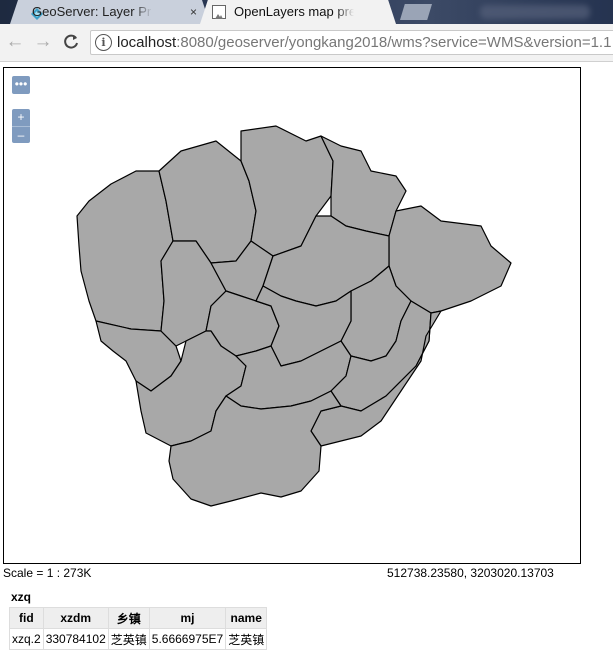  Describe the element at coordinates (21, 85) in the screenshot. I see `layer-switcher-button: •••` at that location.